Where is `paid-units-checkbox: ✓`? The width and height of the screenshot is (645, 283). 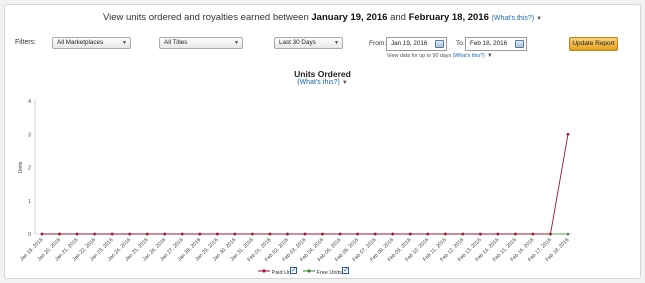 paid-units-checkbox: ✓ is located at coordinates (293, 270).